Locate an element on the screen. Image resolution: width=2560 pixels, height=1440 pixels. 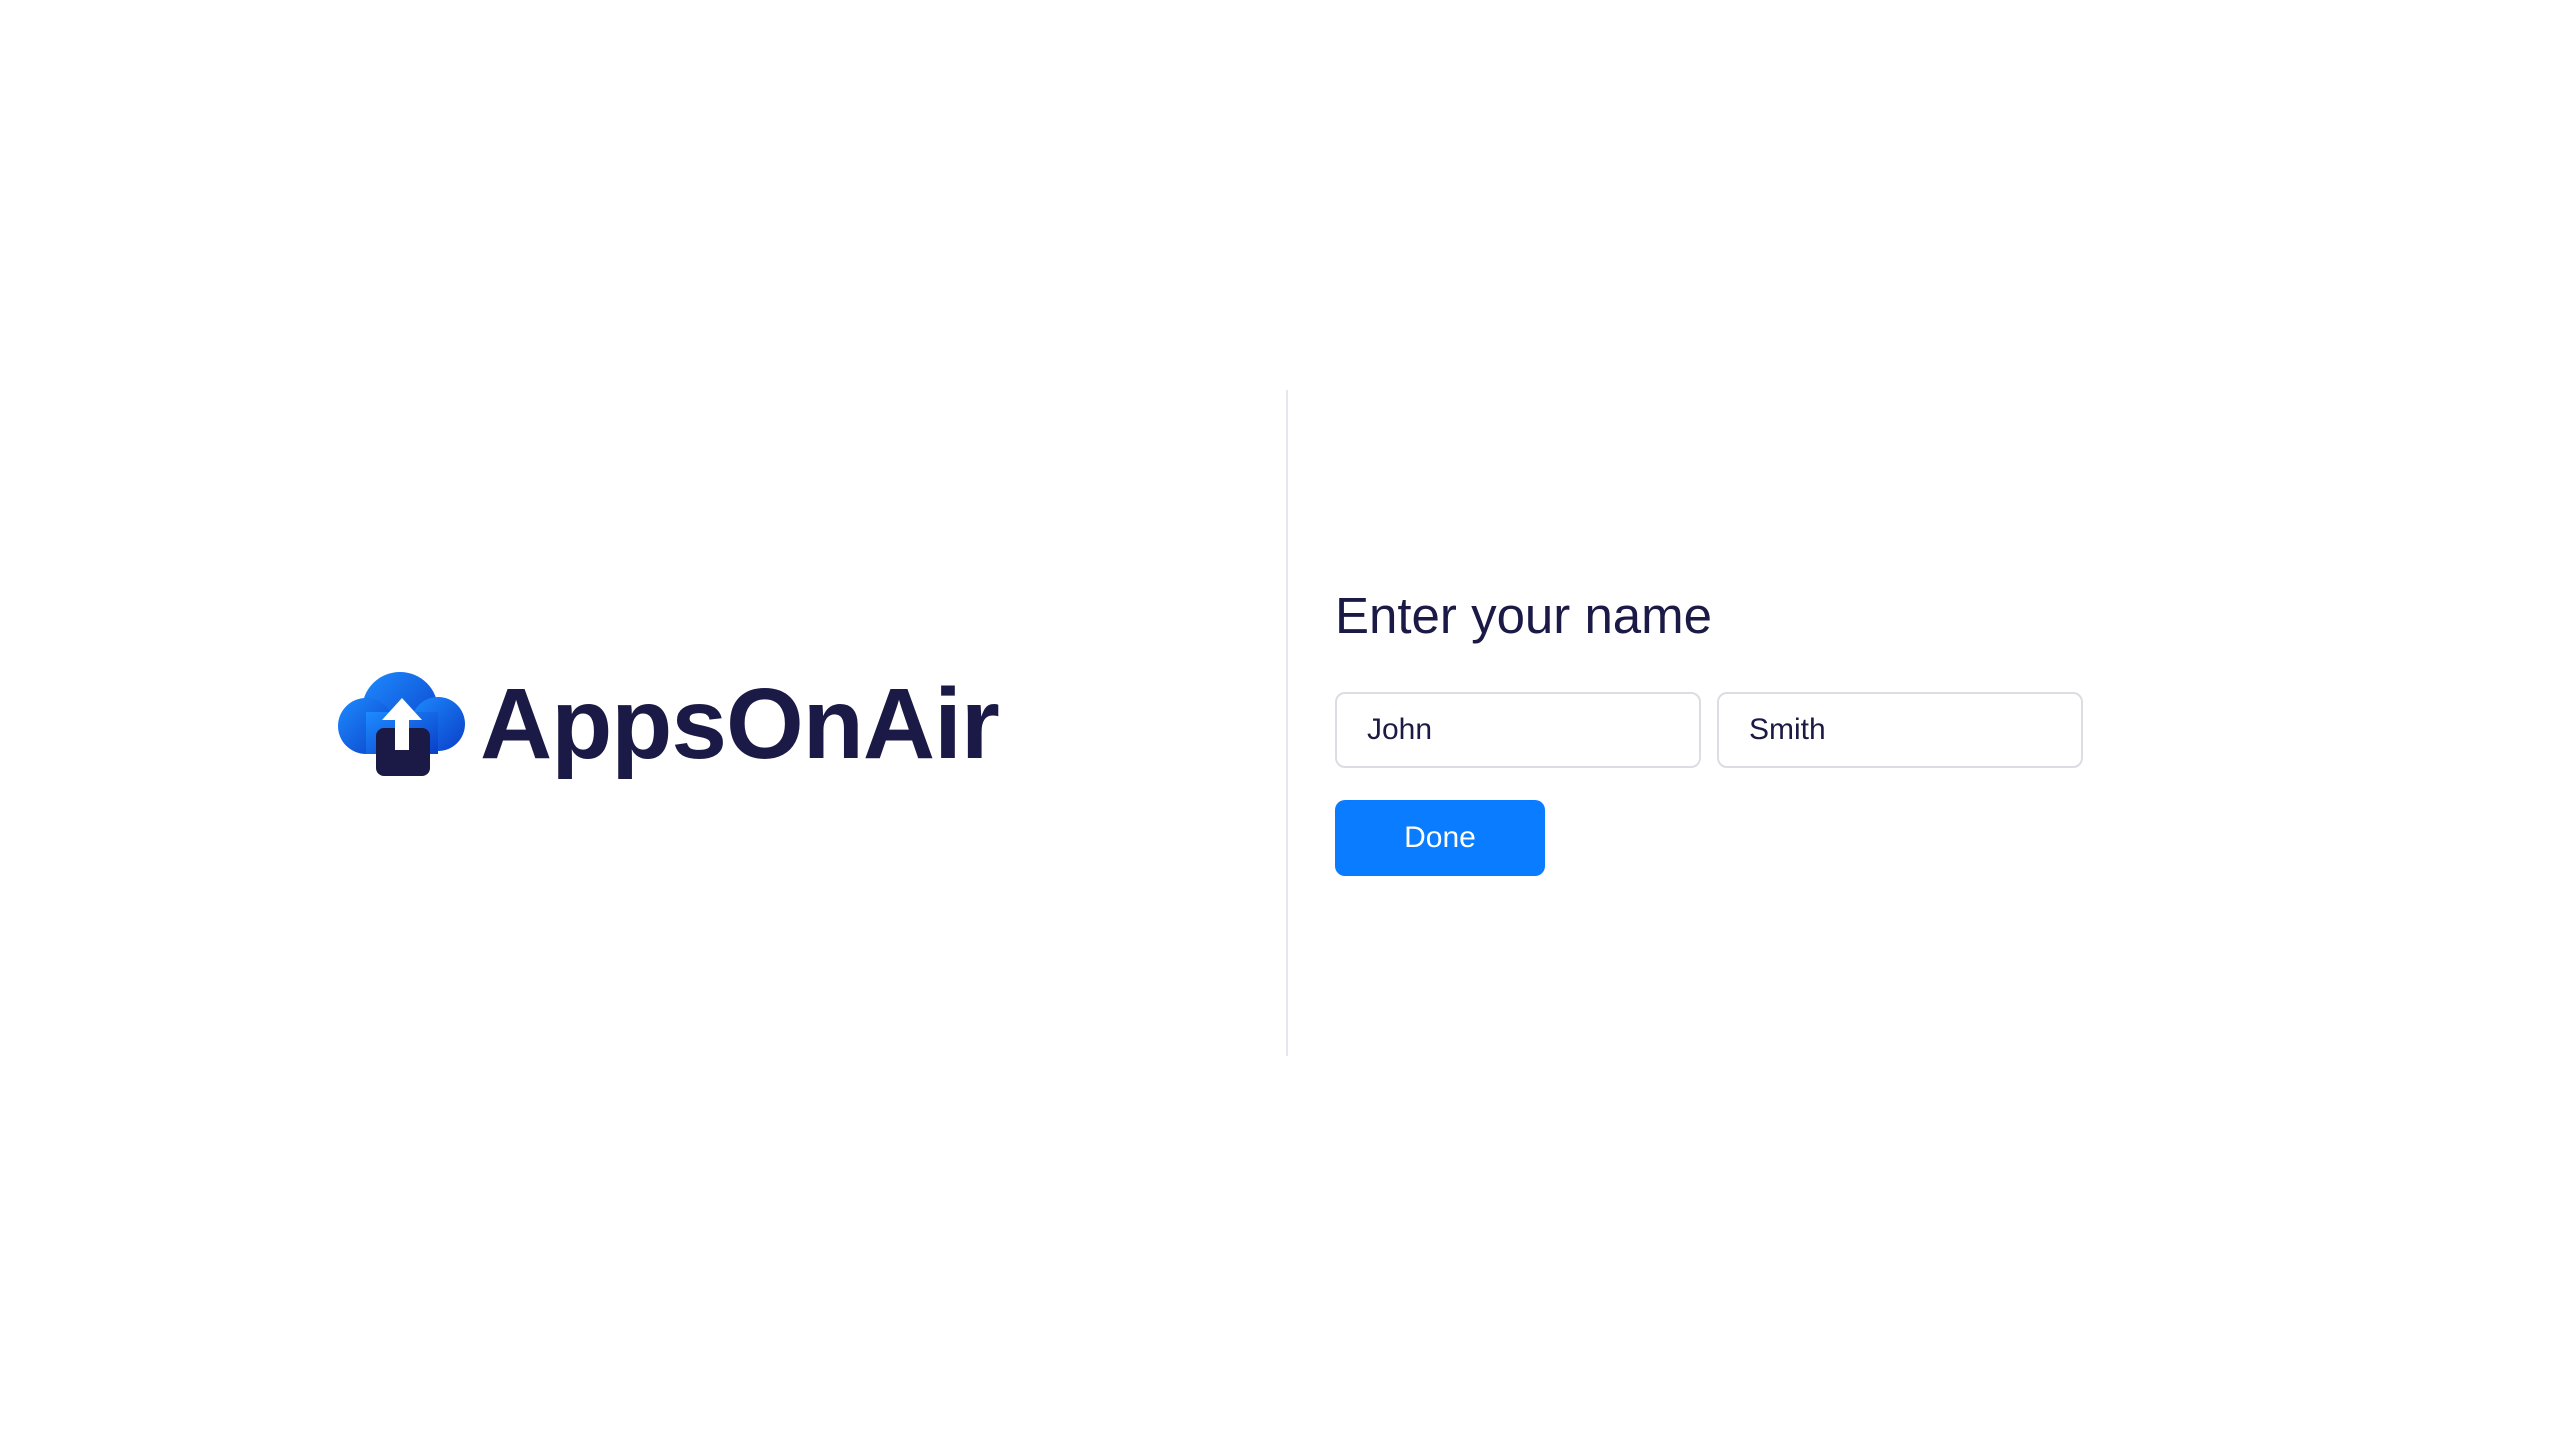
brand-logo: AppsOnAir is located at coordinates (669, 724).